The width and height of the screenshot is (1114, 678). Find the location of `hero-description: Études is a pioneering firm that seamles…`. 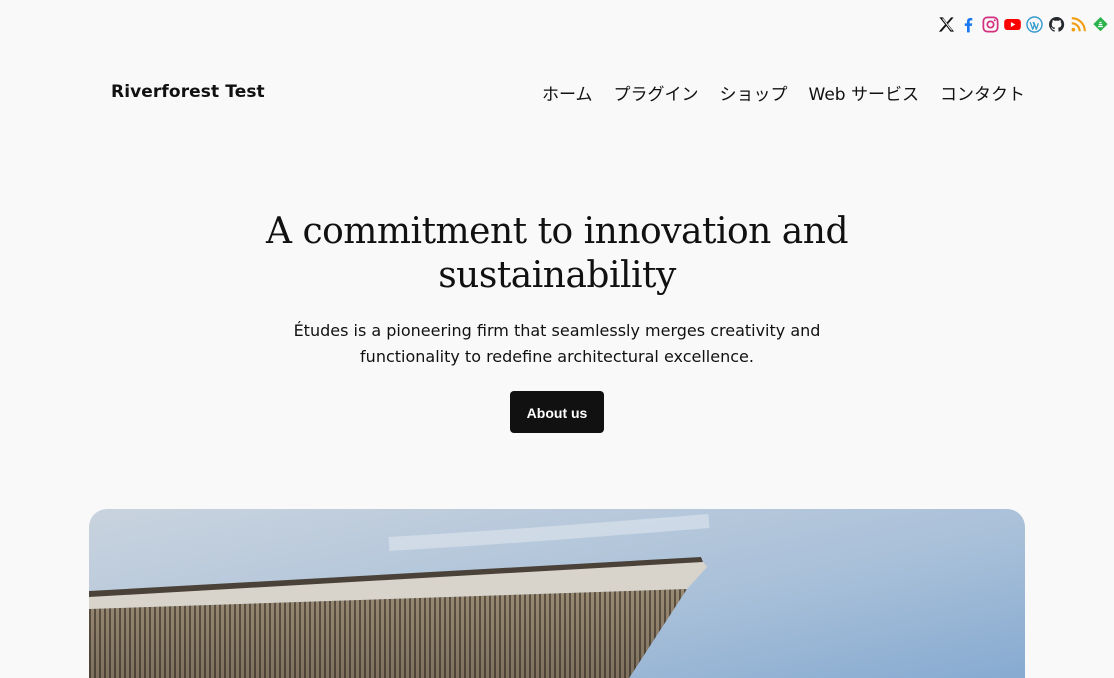

hero-description: Études is a pioneering firm that seamles… is located at coordinates (557, 343).